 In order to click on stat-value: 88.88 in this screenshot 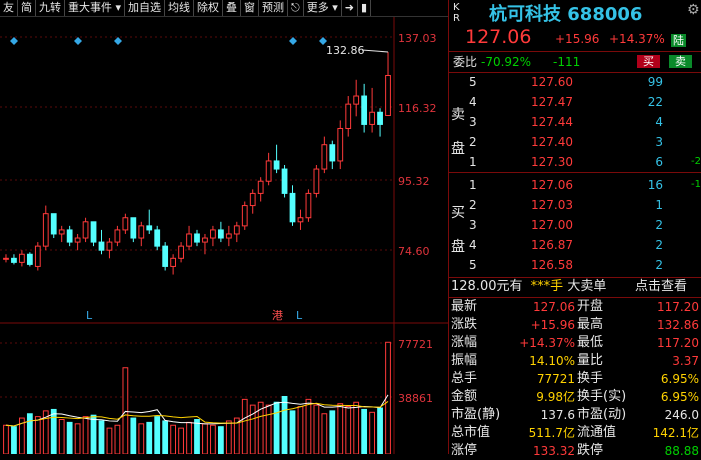, I will do `click(681, 451)`.